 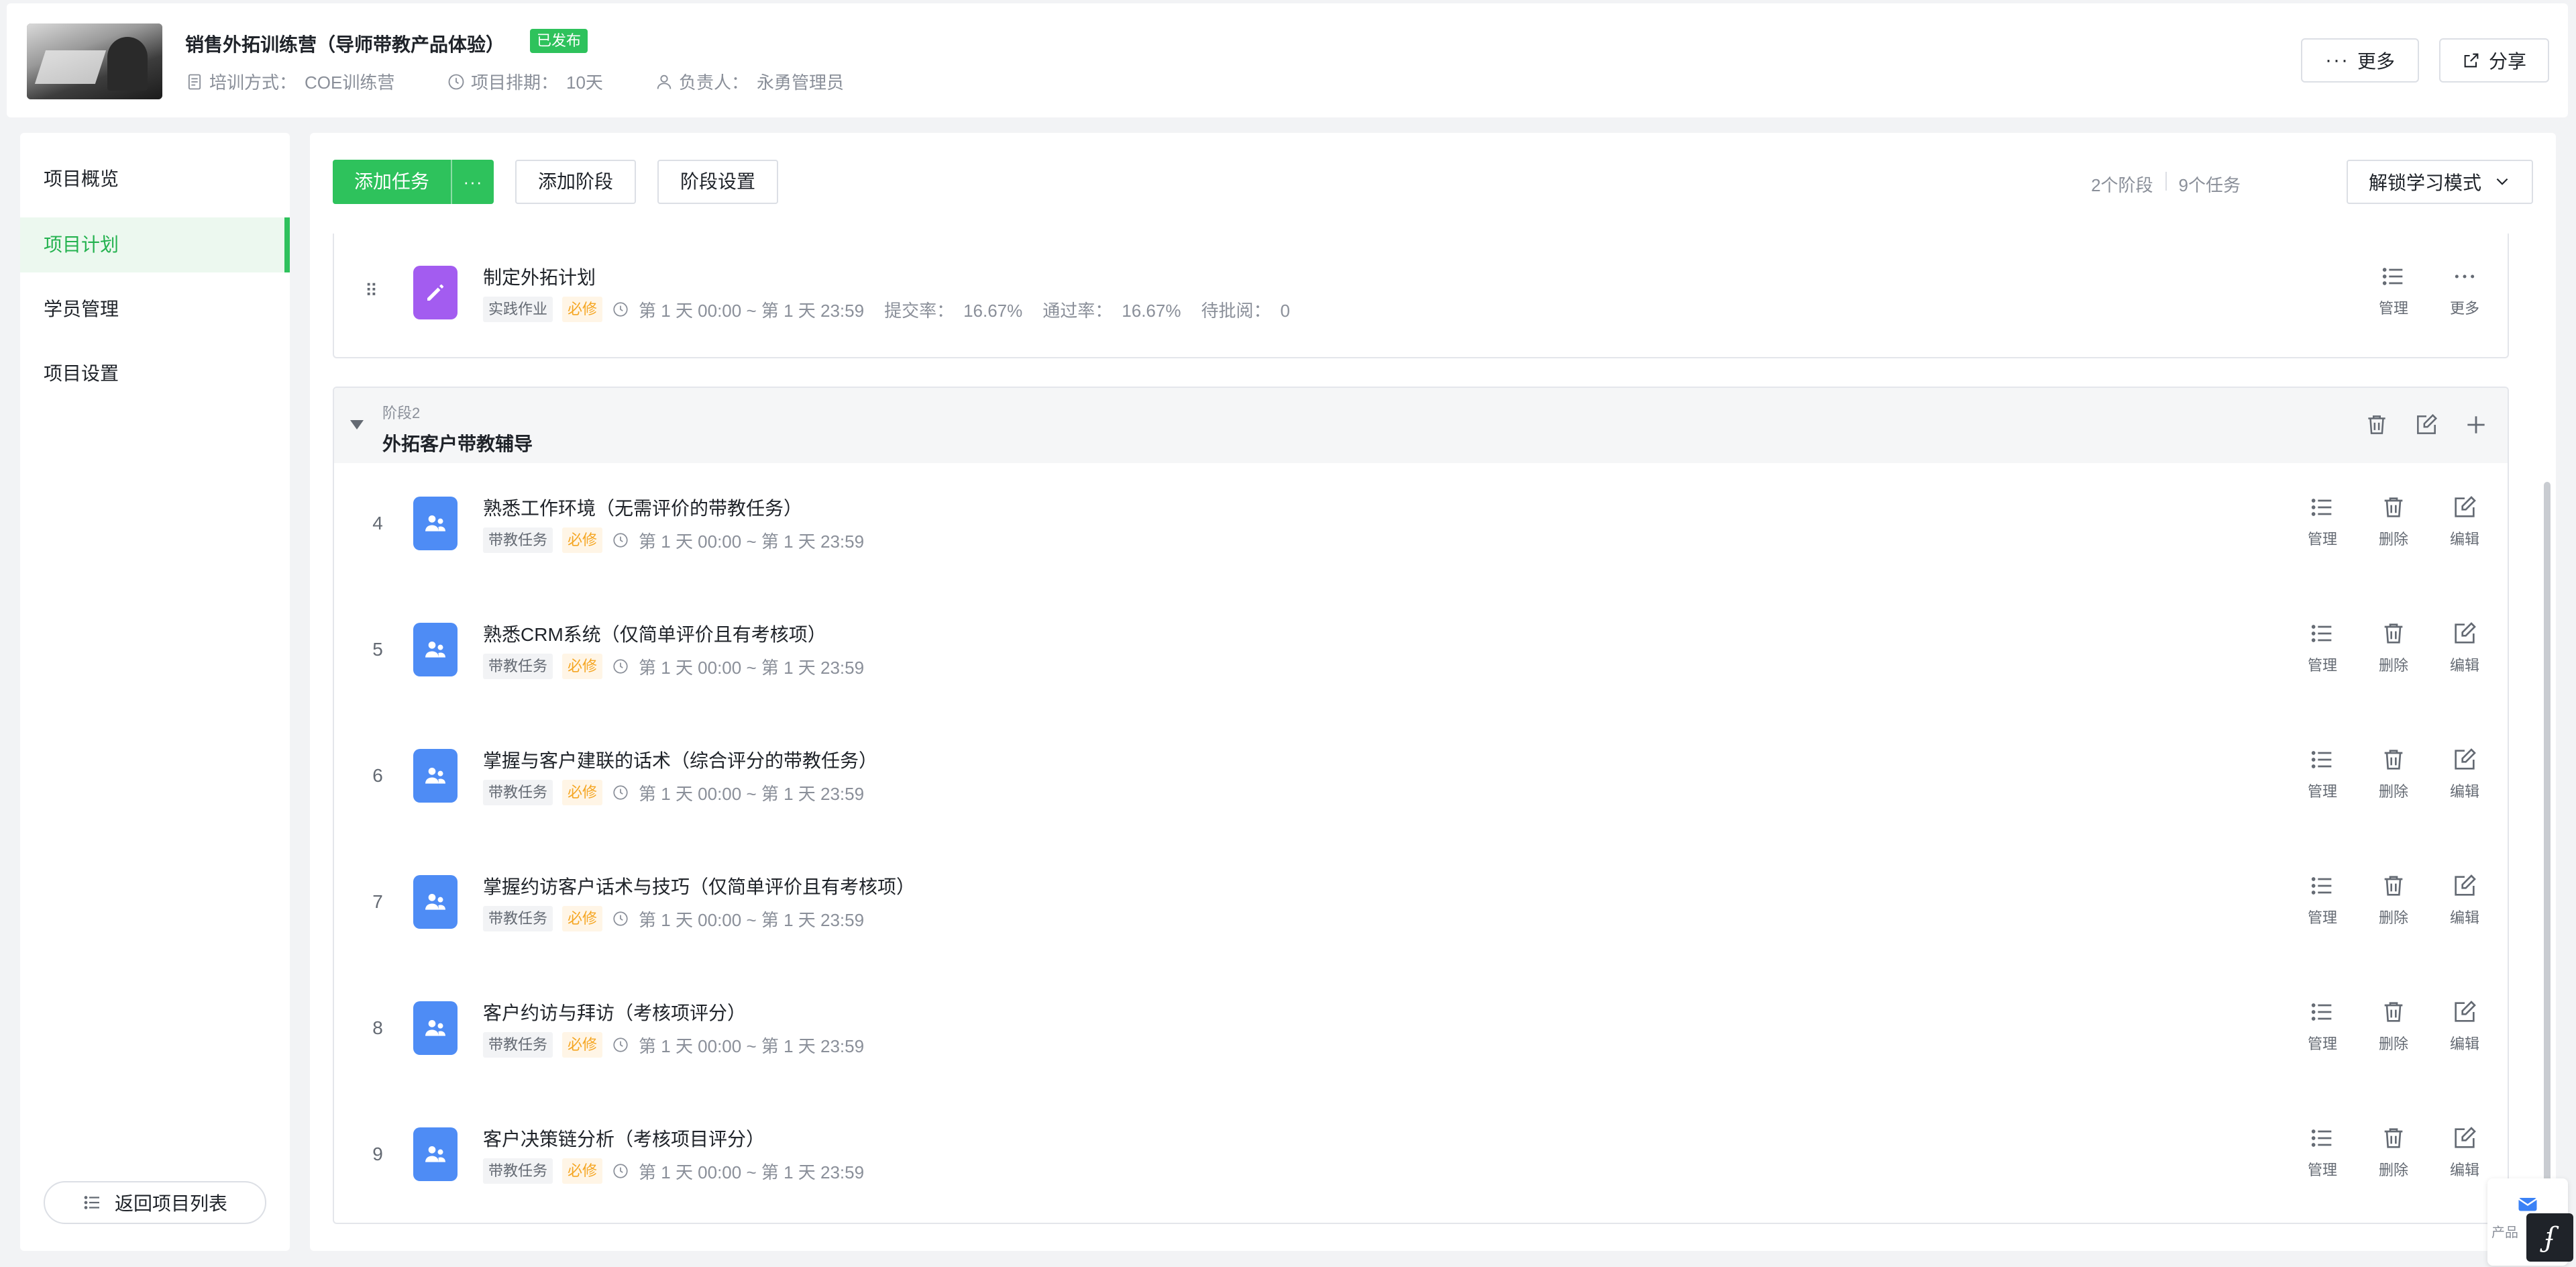 What do you see at coordinates (155, 373) in the screenshot?
I see `sidebar-item-settings: 项目设置` at bounding box center [155, 373].